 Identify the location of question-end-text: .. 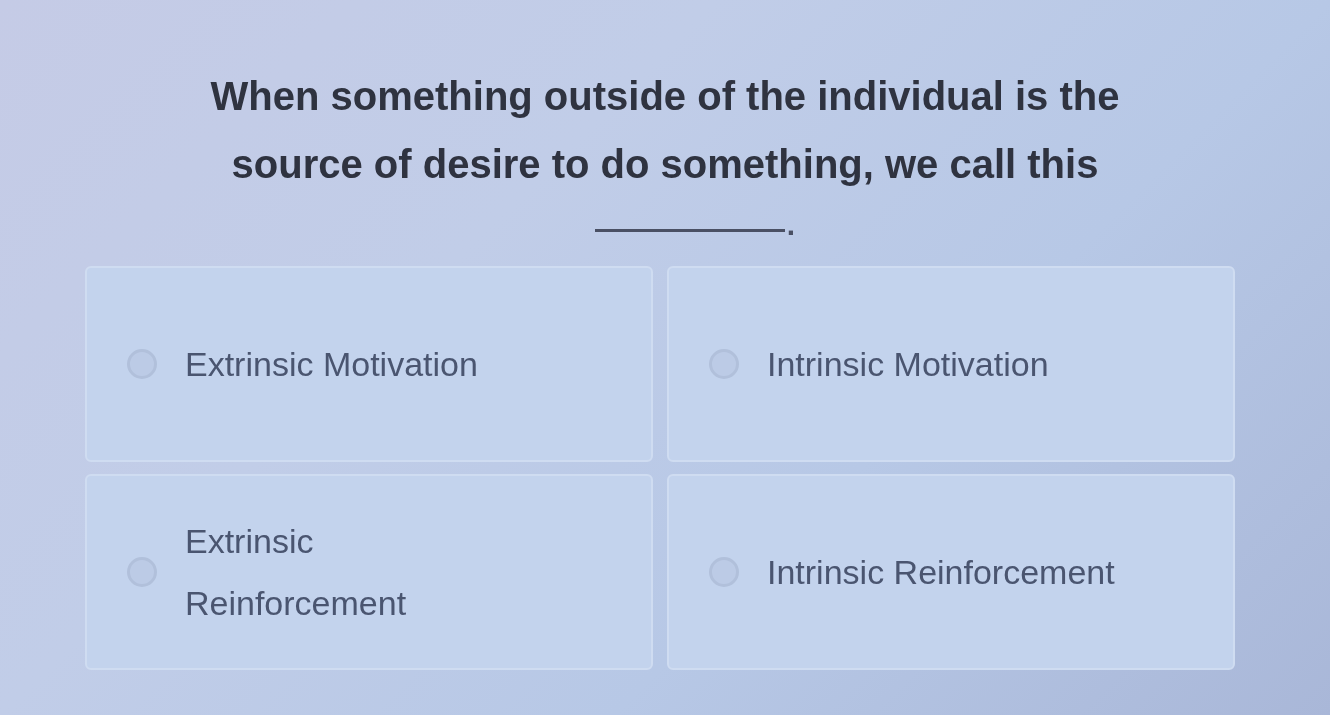
(790, 225).